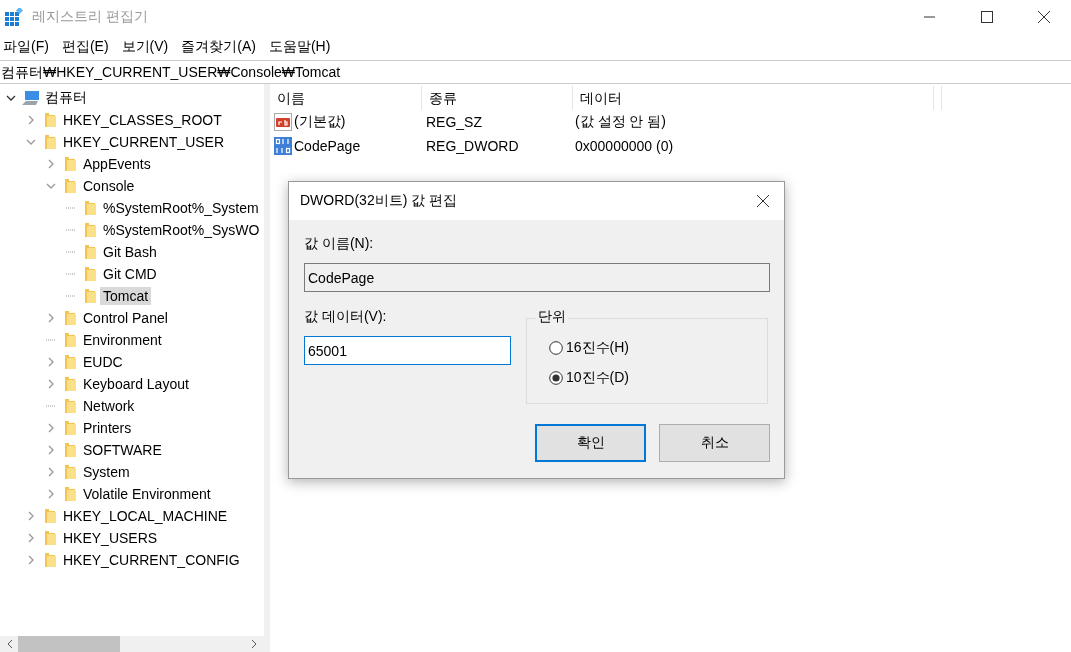 The height and width of the screenshot is (652, 1071). What do you see at coordinates (147, 494) in the screenshot?
I see `tree-item: Volatile Environment` at bounding box center [147, 494].